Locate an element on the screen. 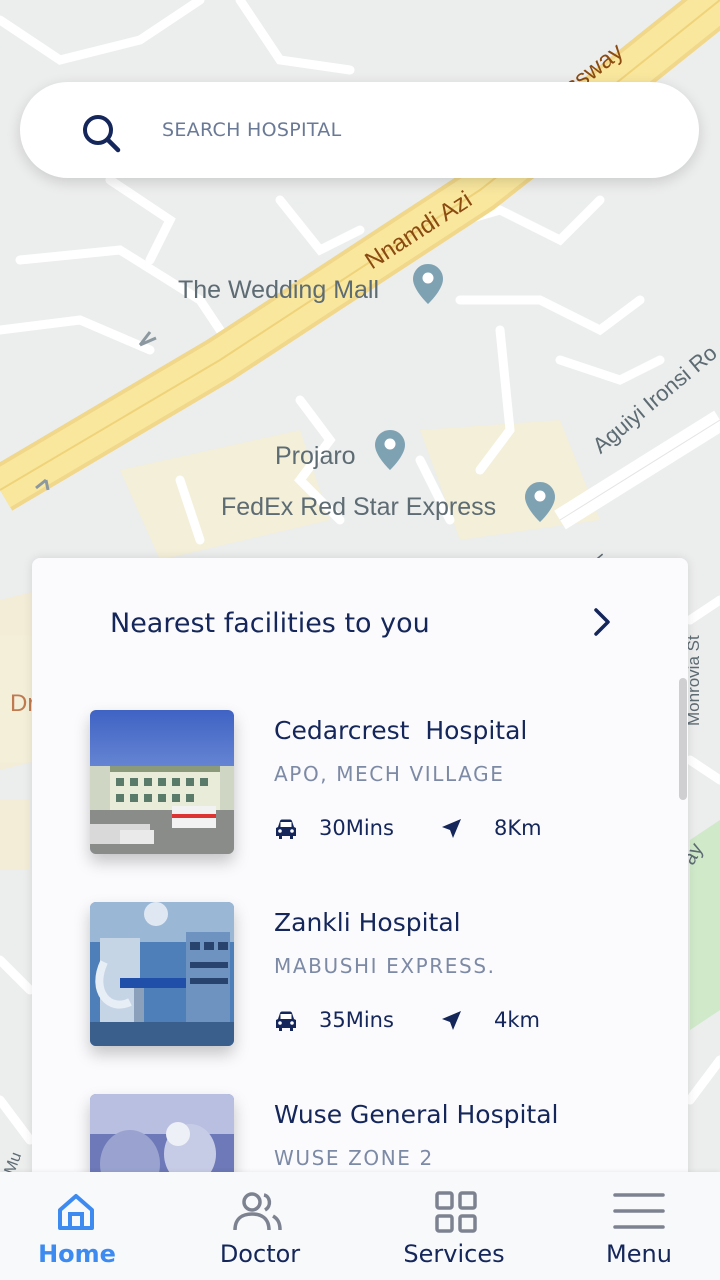 The height and width of the screenshot is (1280, 720). facility-address: WUSE ZONE 2 is located at coordinates (354, 1158).